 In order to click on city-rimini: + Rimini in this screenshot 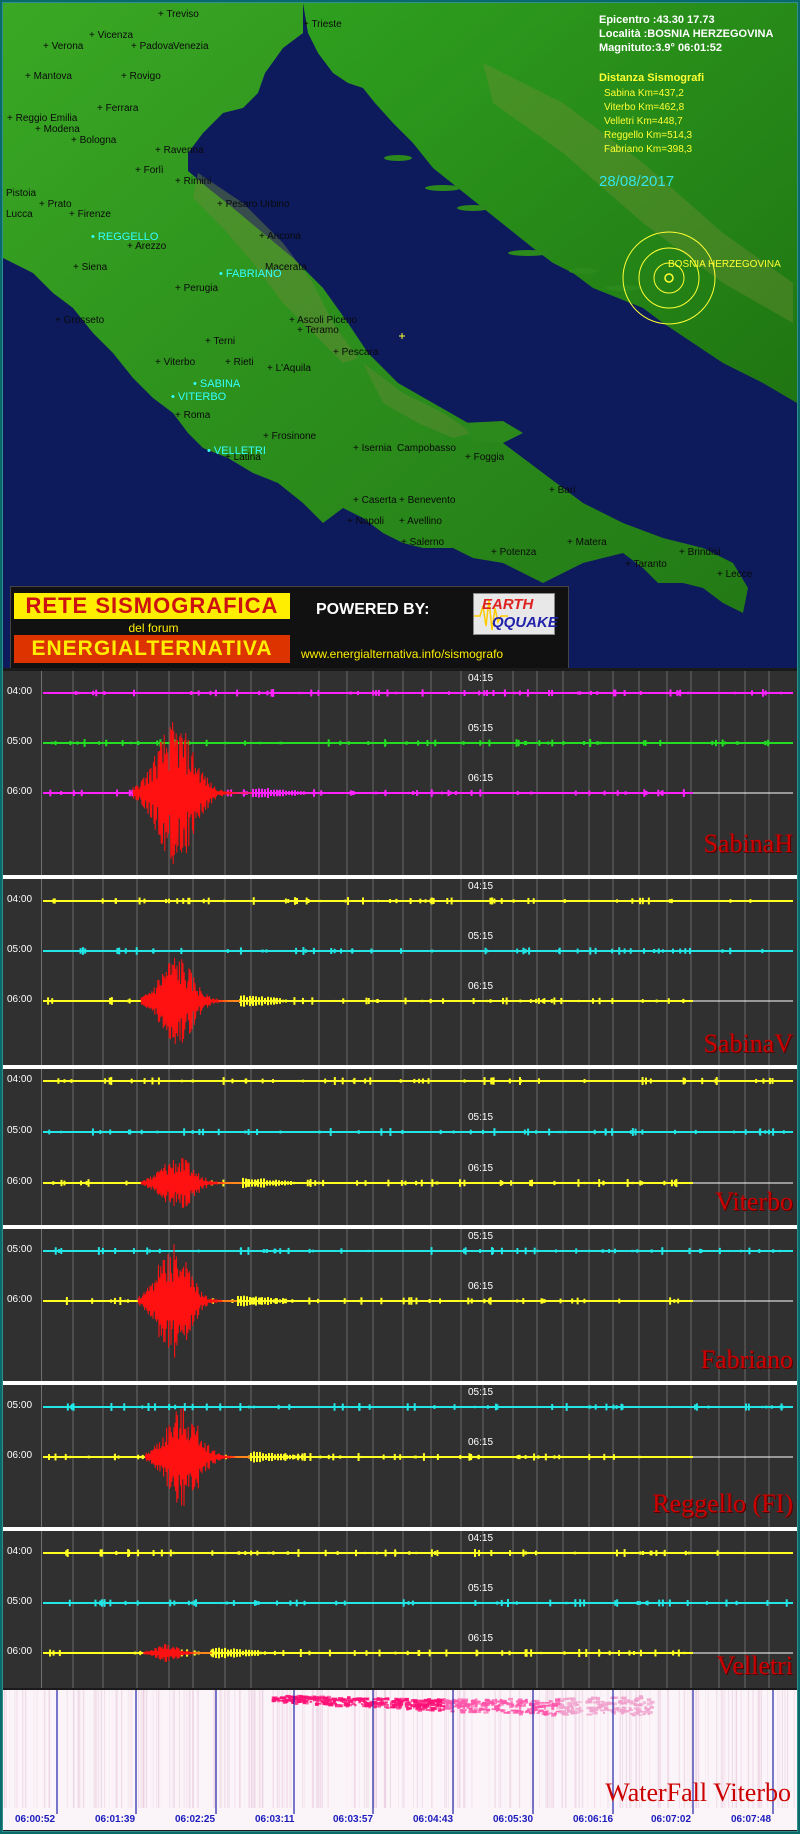, I will do `click(193, 181)`.